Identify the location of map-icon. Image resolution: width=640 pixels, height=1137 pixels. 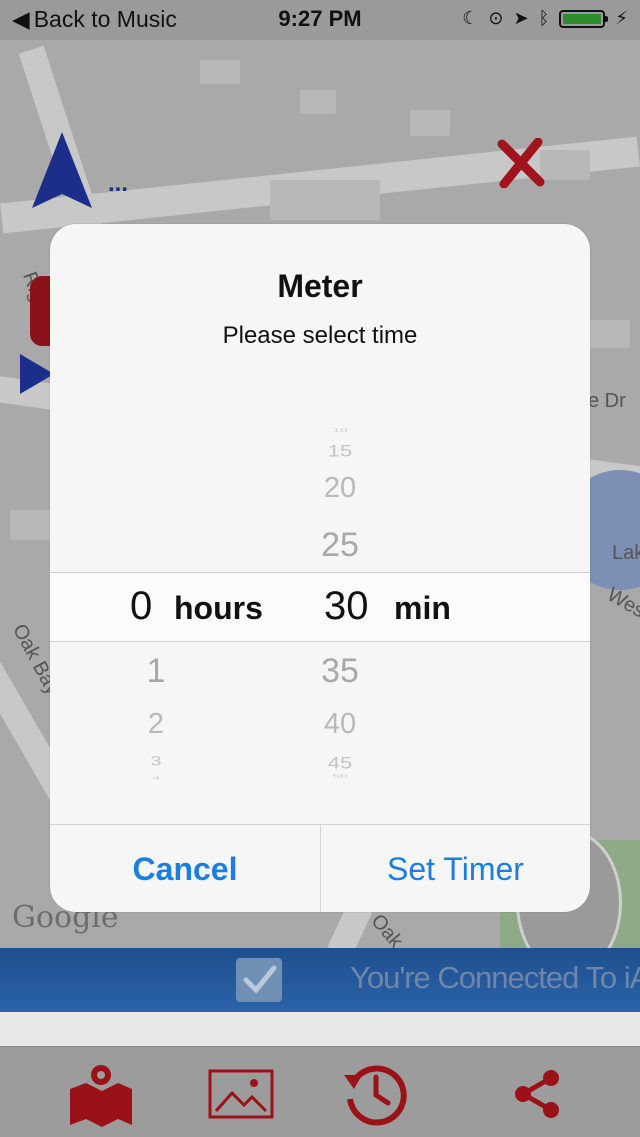
(101, 1096).